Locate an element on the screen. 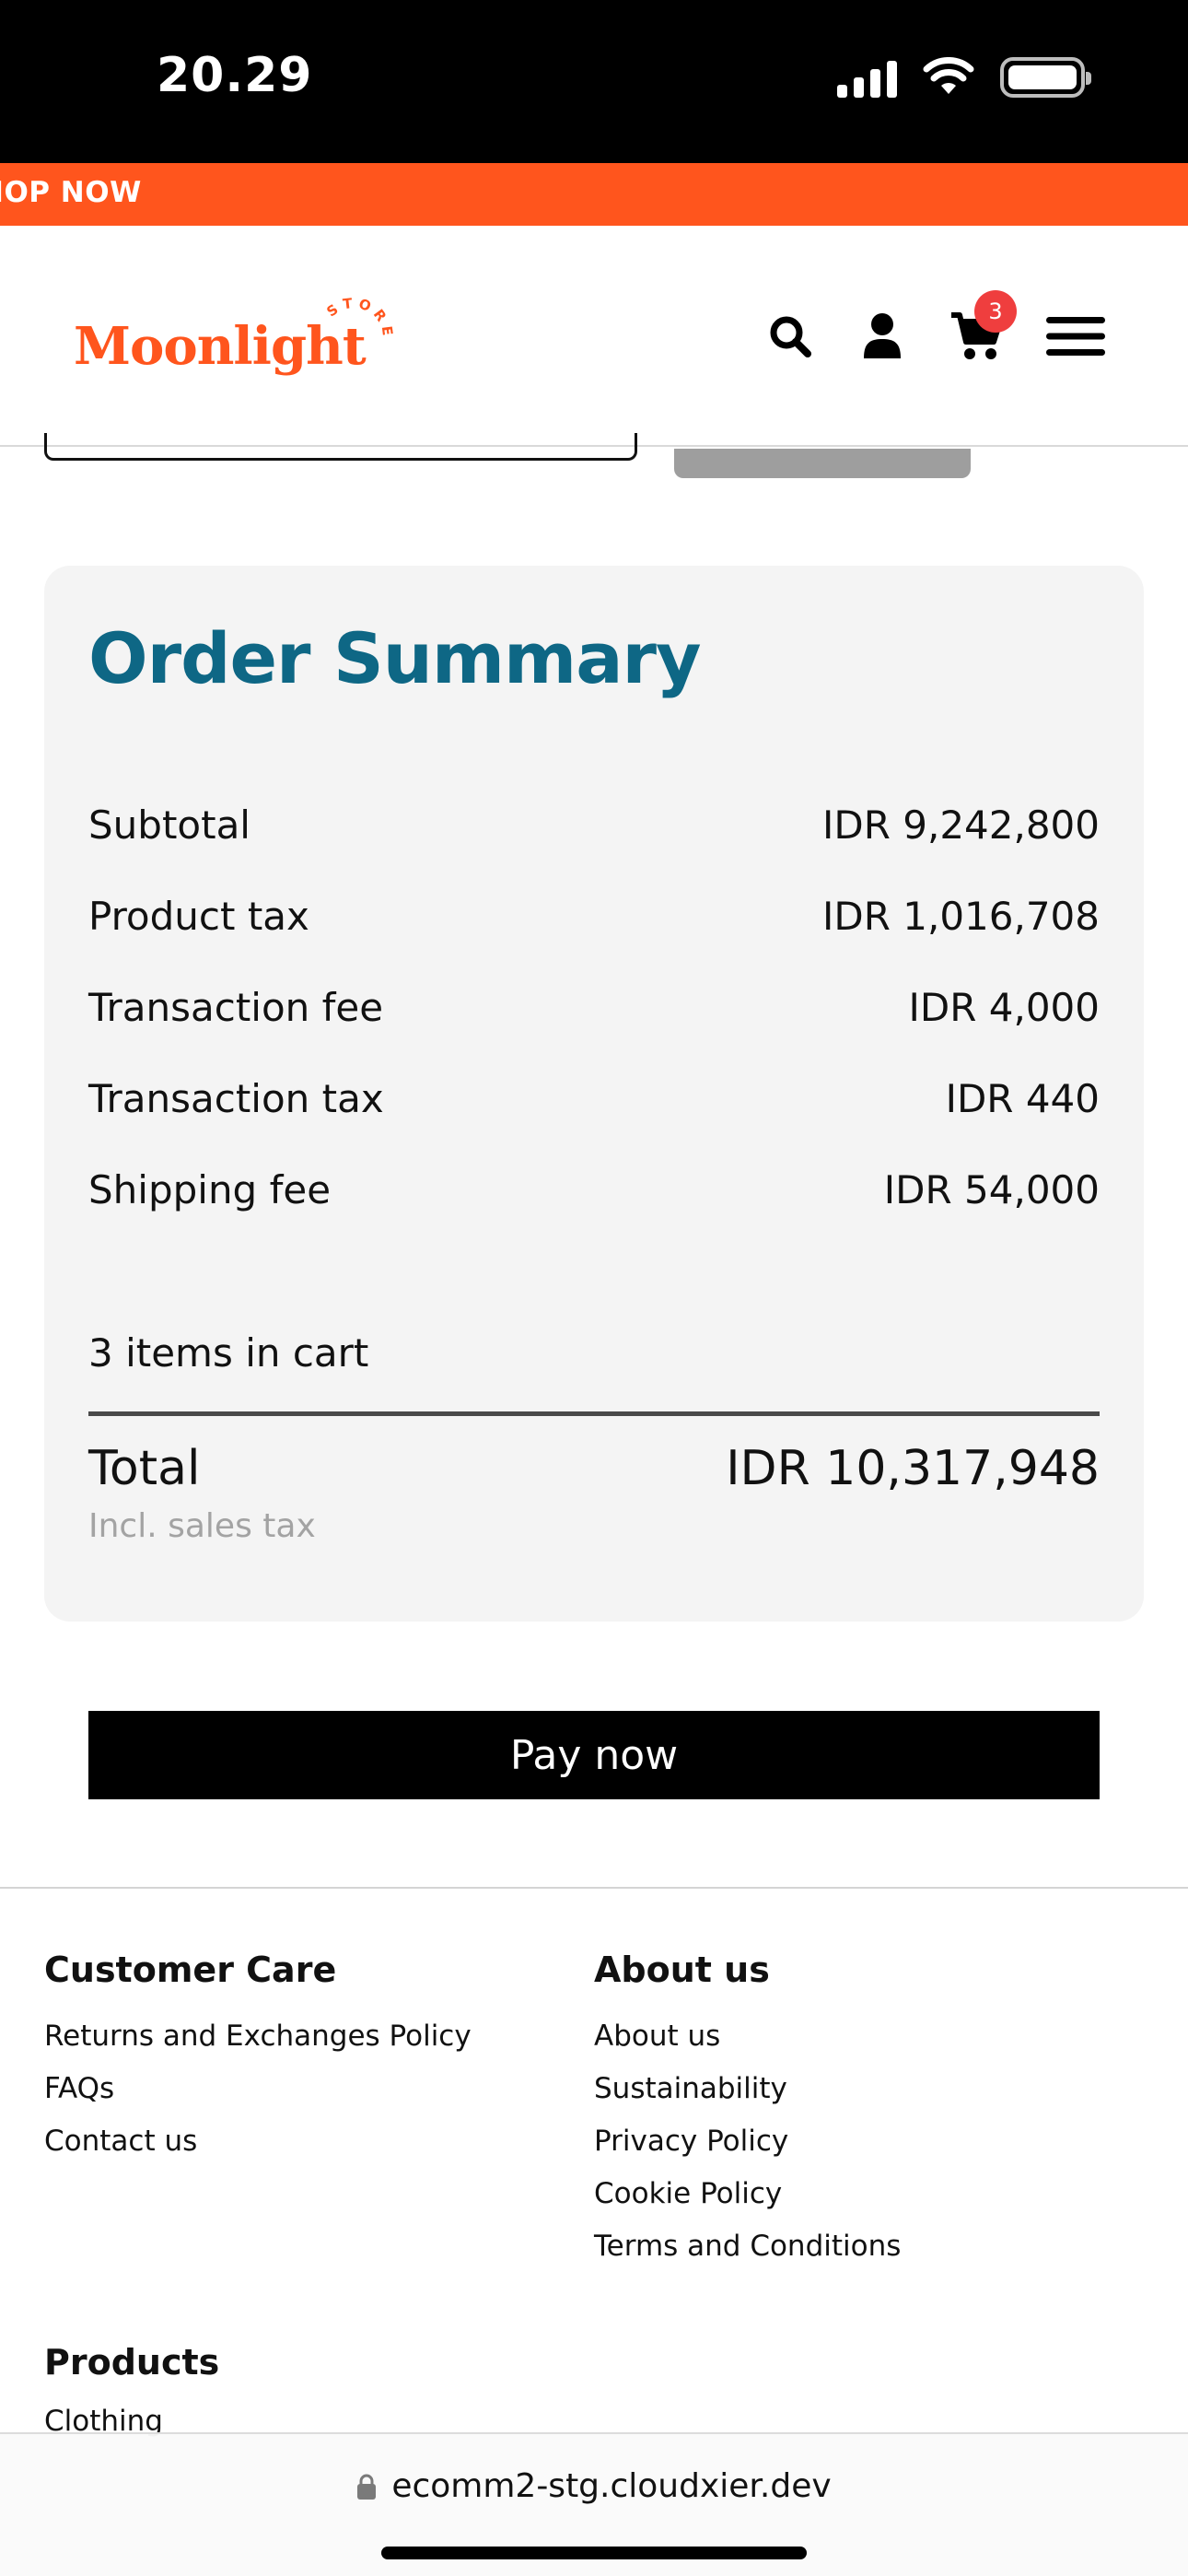 The width and height of the screenshot is (1188, 2576). summary-row-shipping-fee: Shipping fee IDR 54,000 is located at coordinates (594, 1189).